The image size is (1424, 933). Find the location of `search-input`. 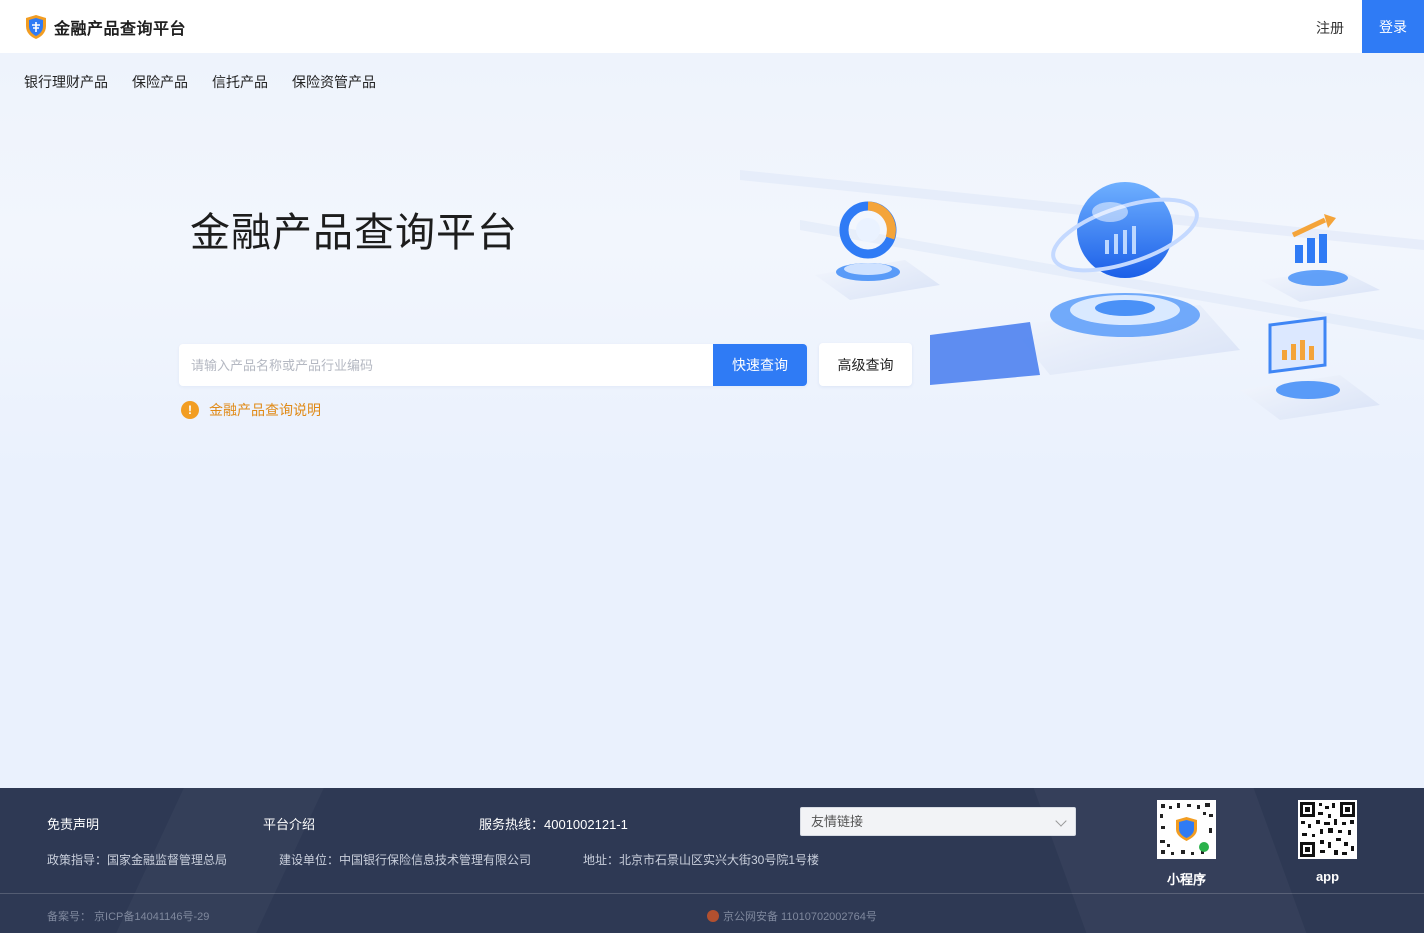

search-input is located at coordinates (446, 365).